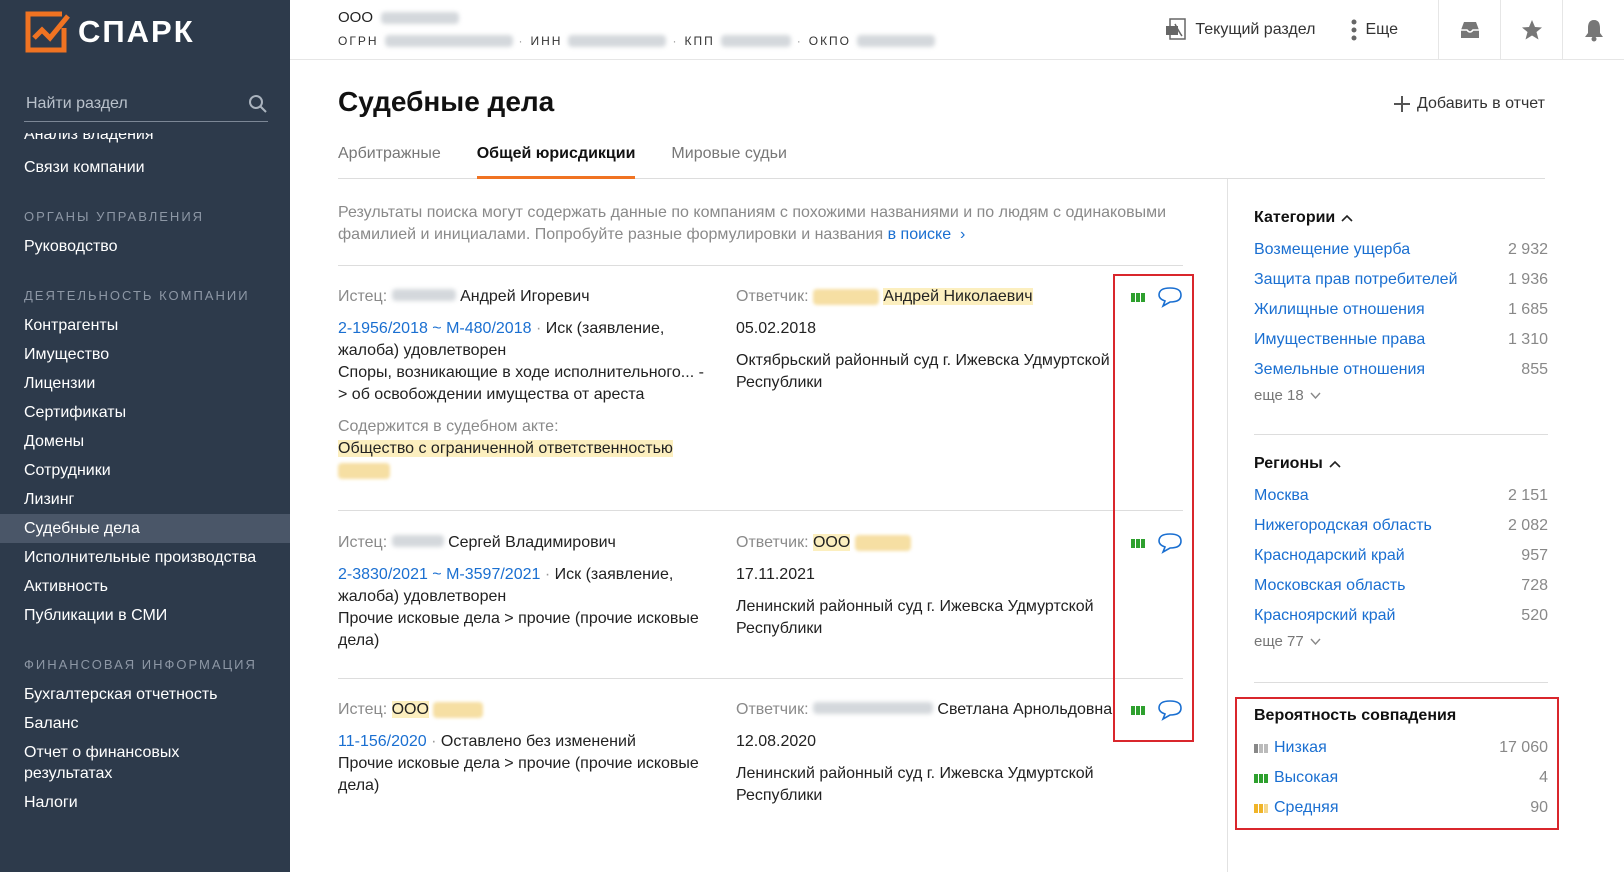 This screenshot has height=872, width=1624. Describe the element at coordinates (145, 246) in the screenshot. I see `sidebar-item-management: Руководство` at that location.